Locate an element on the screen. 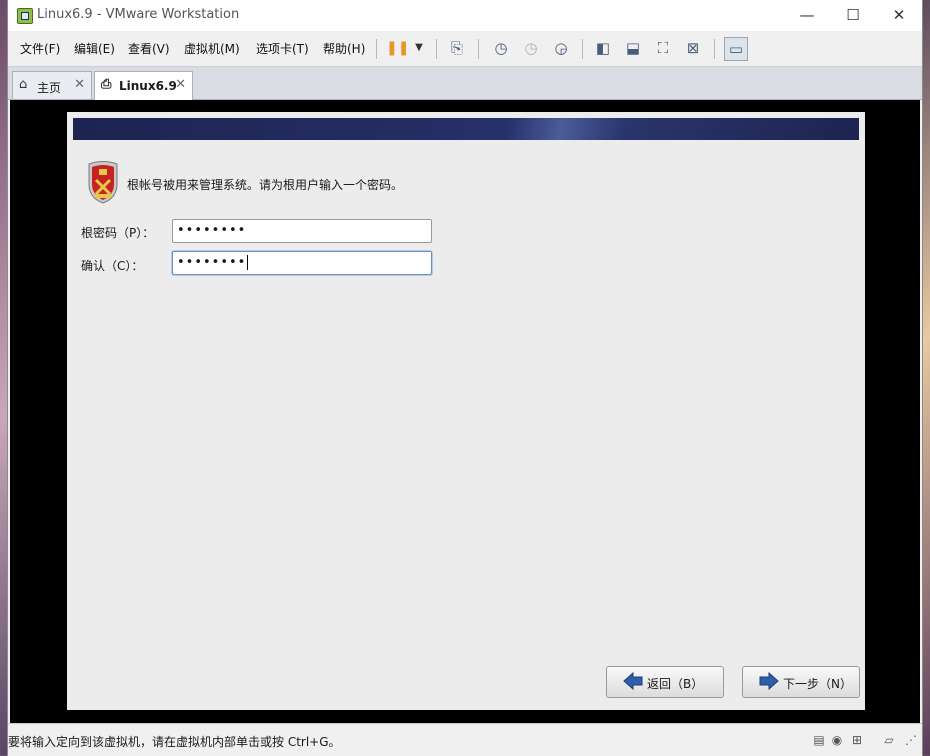 The image size is (930, 756). confirm-password-value: •••••••• is located at coordinates (212, 262).